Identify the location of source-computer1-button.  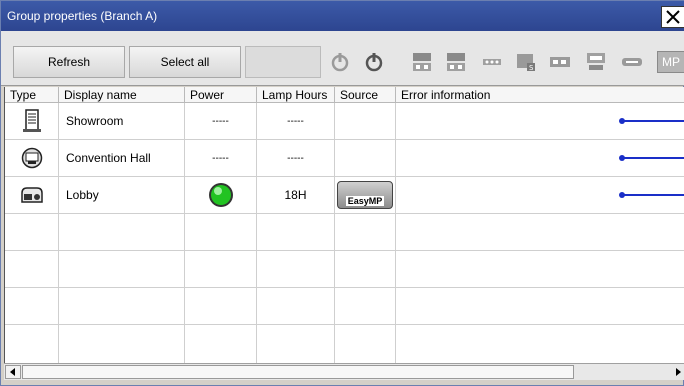
(422, 62).